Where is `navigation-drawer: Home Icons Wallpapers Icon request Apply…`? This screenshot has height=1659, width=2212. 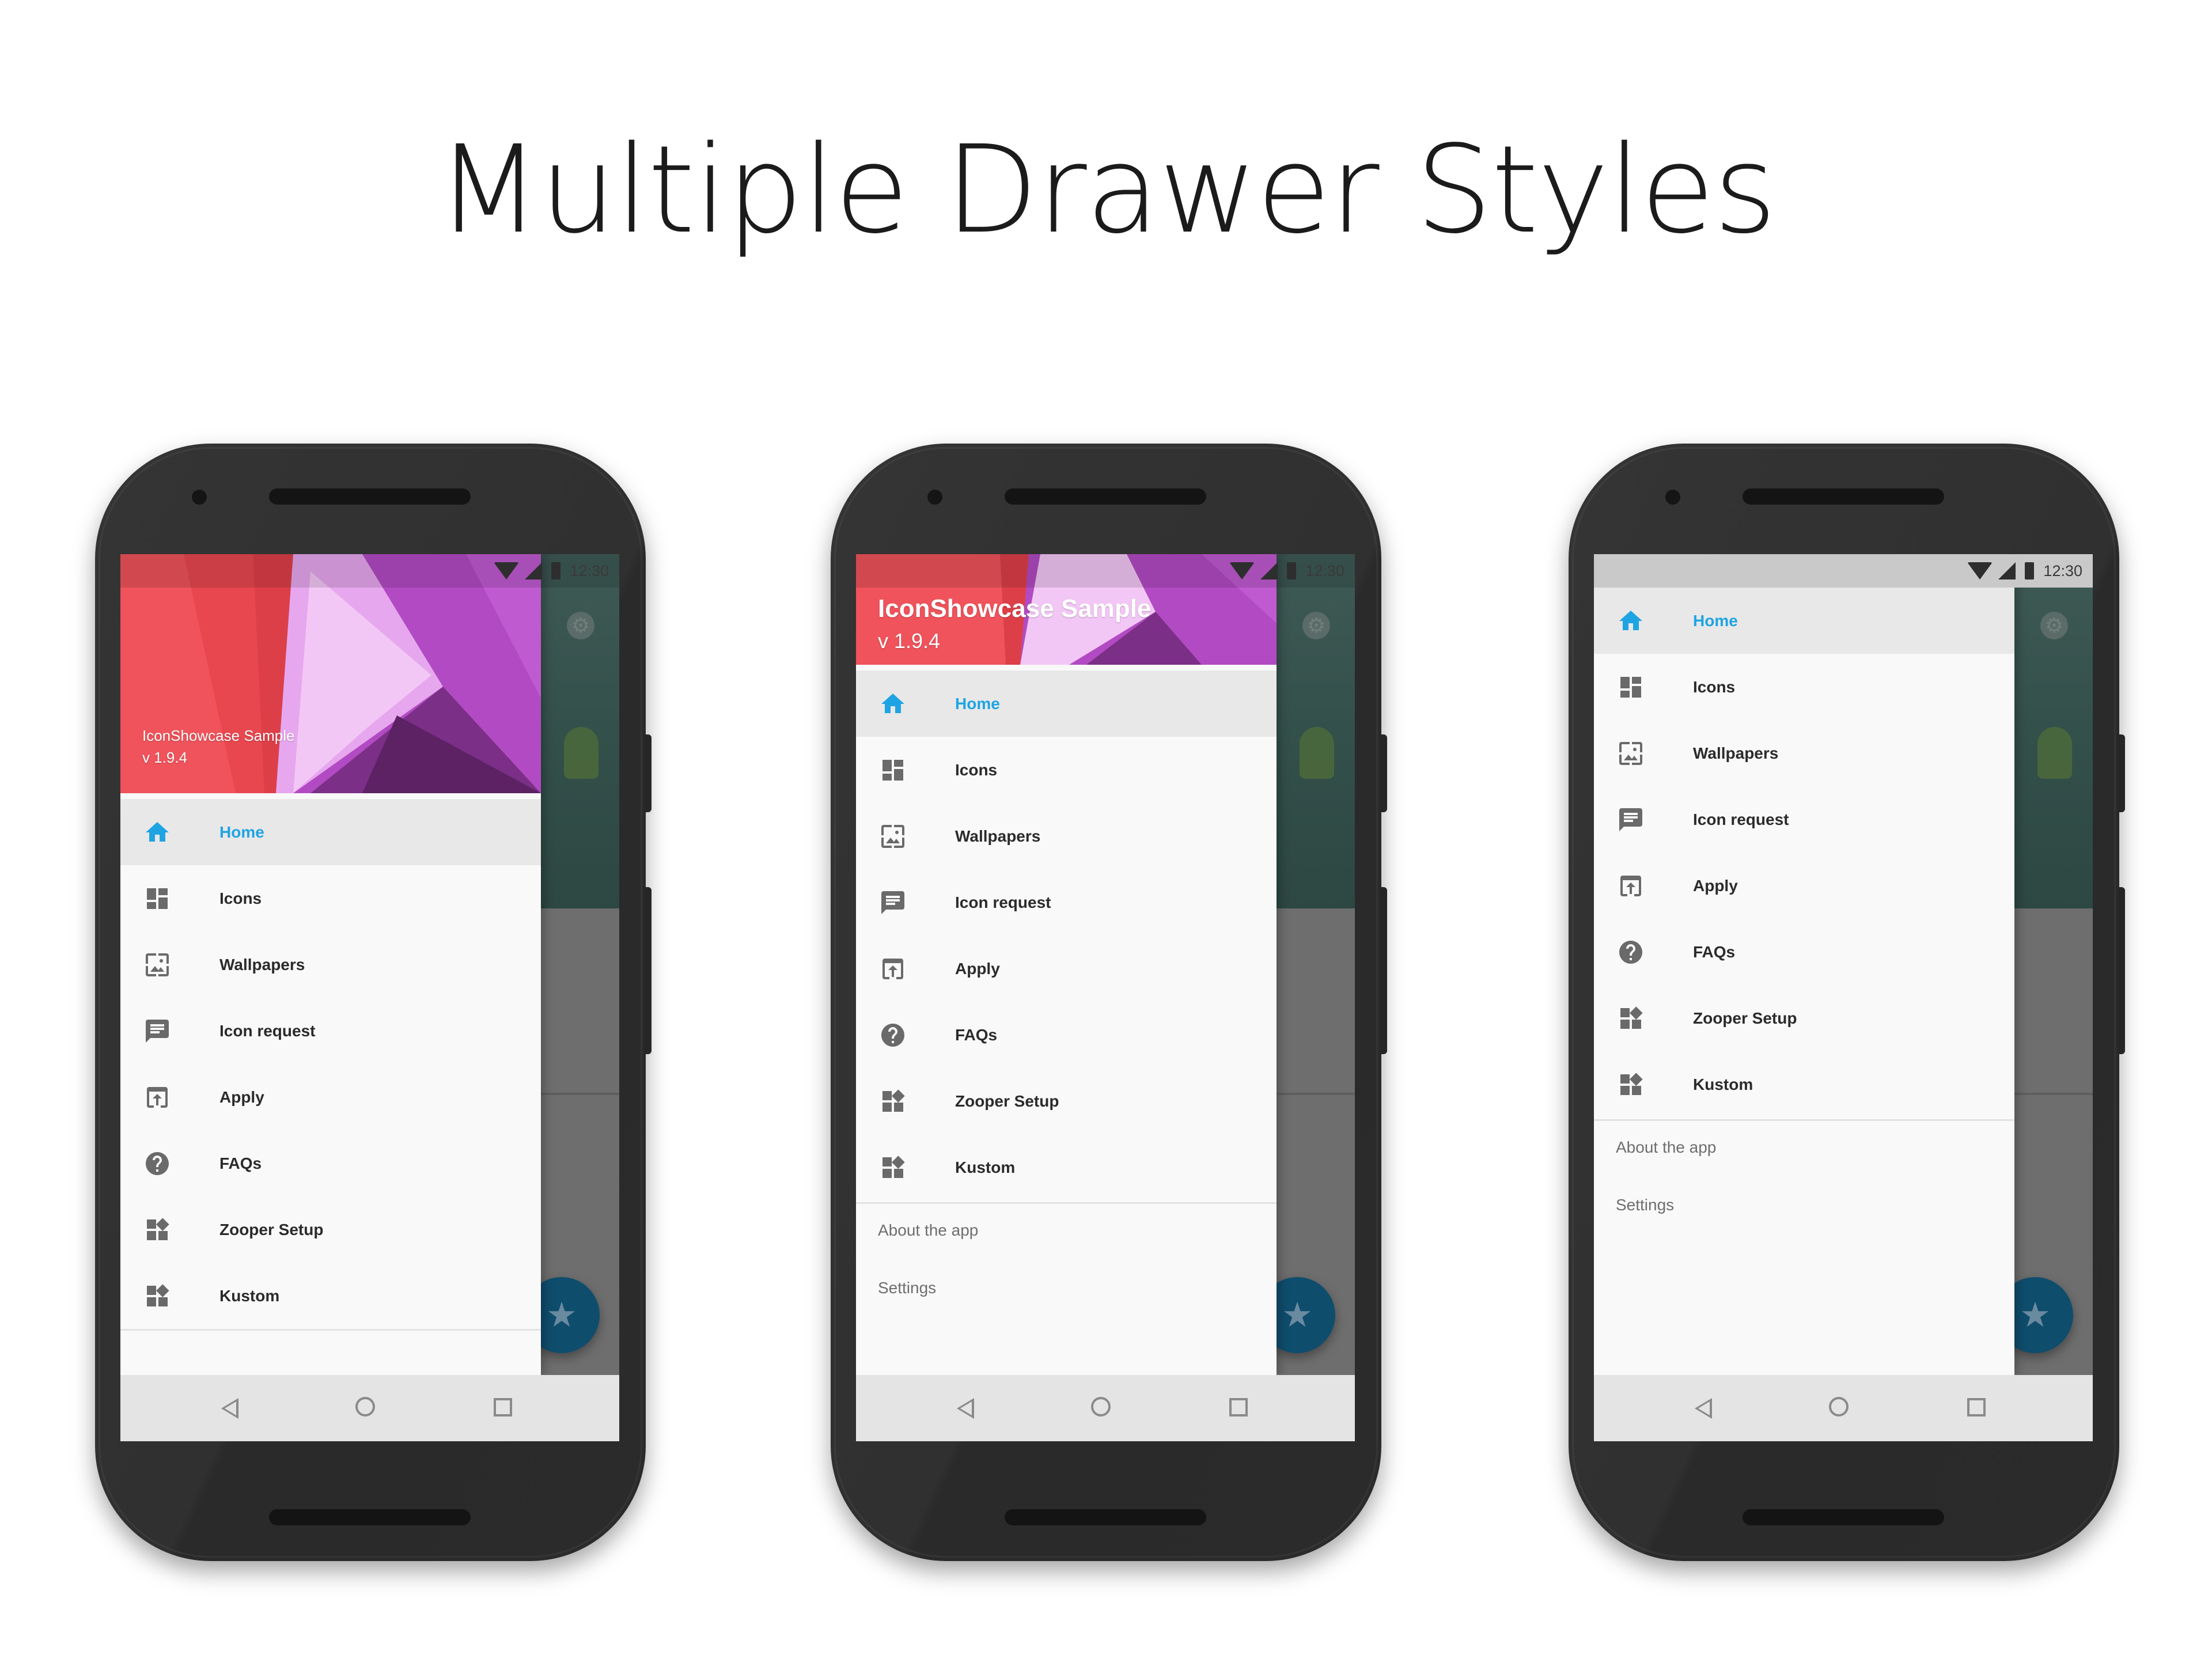 navigation-drawer: Home Icons Wallpapers Icon request Apply… is located at coordinates (1804, 964).